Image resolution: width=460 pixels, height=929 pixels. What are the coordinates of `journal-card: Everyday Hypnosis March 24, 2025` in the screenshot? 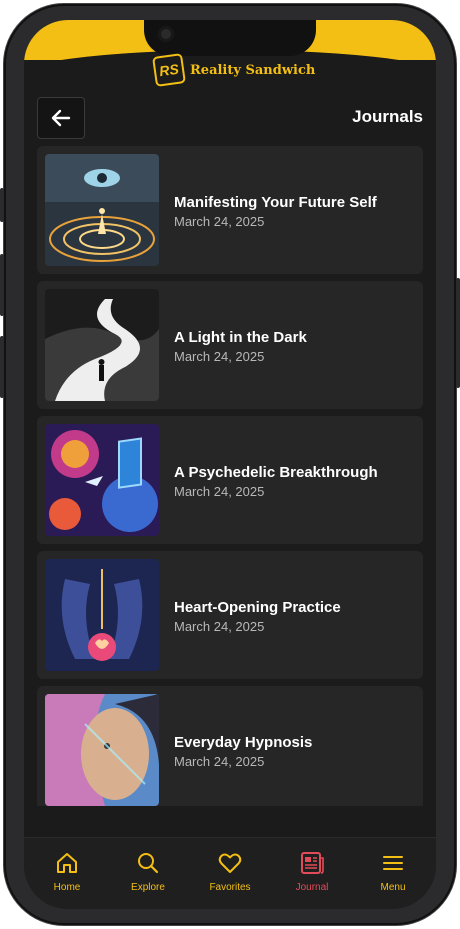 It's located at (230, 746).